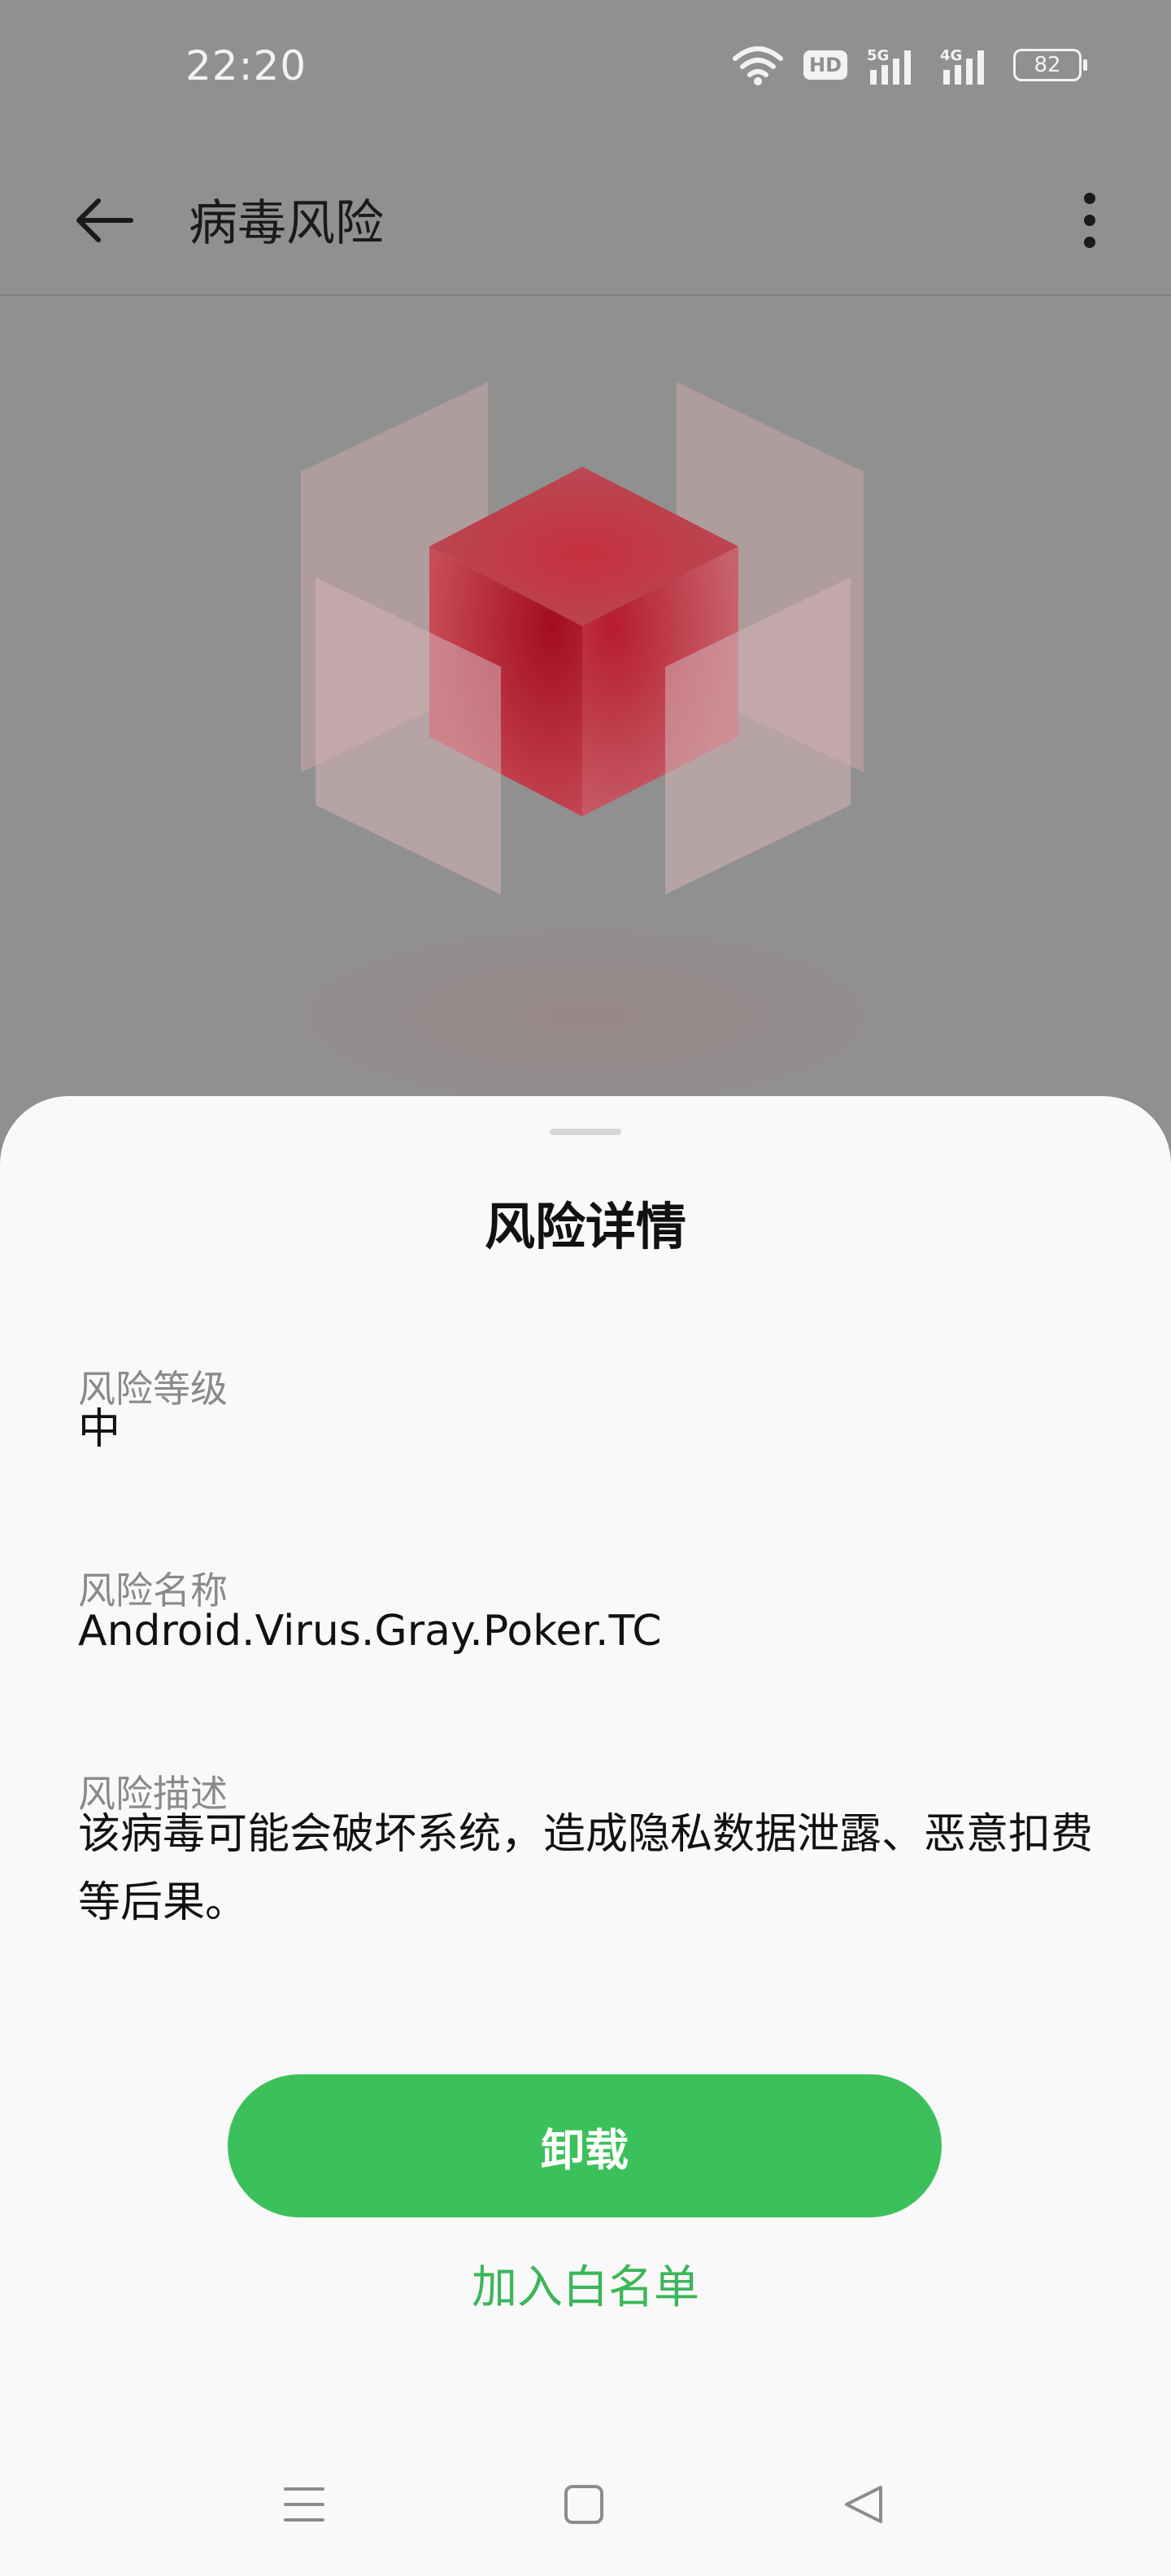 Image resolution: width=1171 pixels, height=2576 pixels. What do you see at coordinates (1050, 65) in the screenshot?
I see `battery-icon: 82` at bounding box center [1050, 65].